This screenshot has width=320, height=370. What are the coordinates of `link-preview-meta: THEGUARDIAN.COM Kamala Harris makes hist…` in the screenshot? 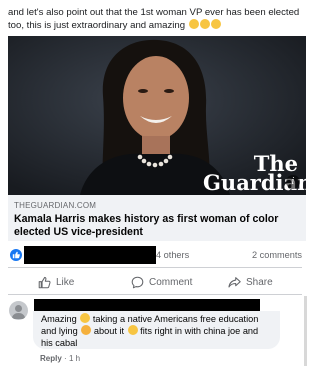 It's located at (157, 218).